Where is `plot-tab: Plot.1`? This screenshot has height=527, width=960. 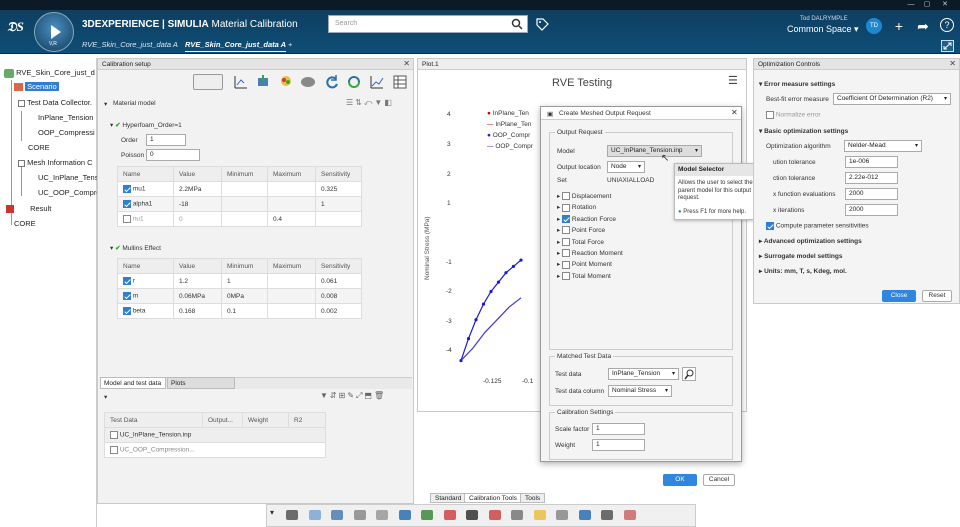 plot-tab: Plot.1 is located at coordinates (582, 64).